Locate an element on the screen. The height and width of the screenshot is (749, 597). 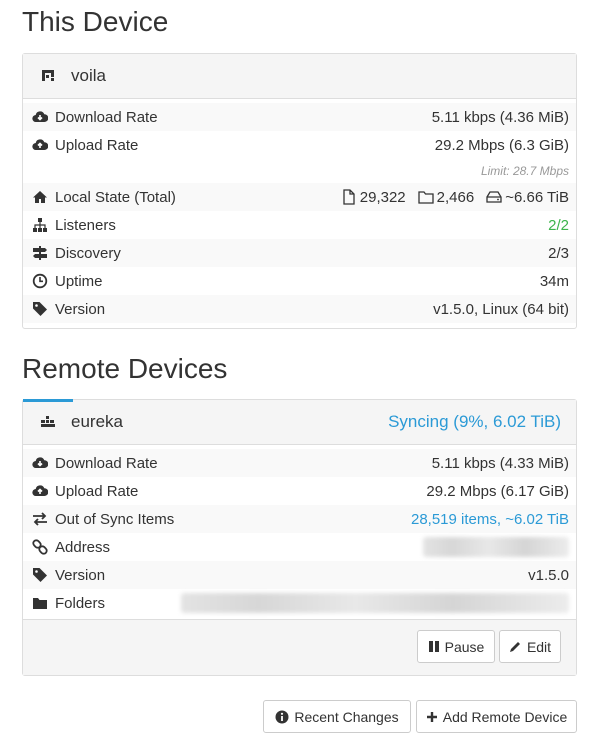
out-of-sync-label: Out of Sync Items is located at coordinates (115, 519).